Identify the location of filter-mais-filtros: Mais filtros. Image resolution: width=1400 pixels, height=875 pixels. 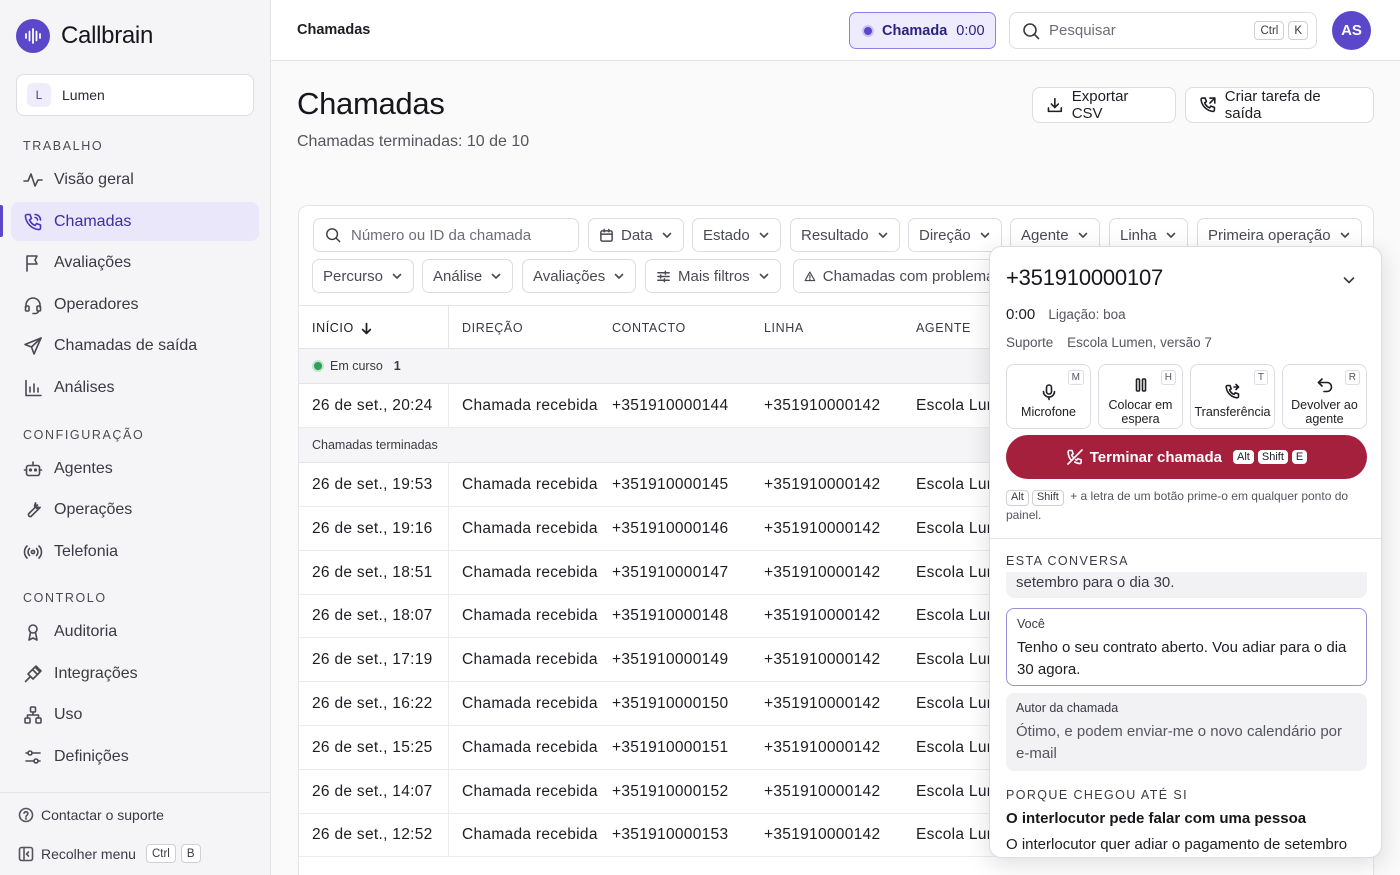
(713, 276).